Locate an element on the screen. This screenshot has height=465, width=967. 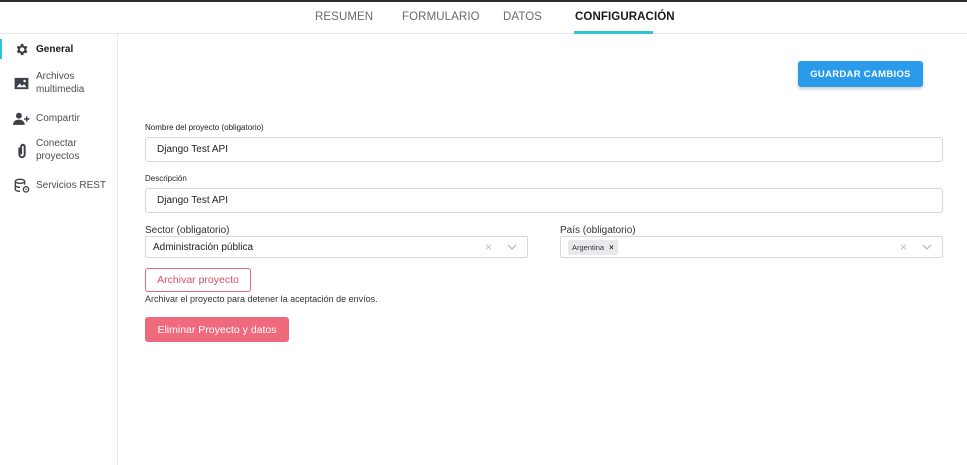
sidebar-item-servicios-rest: Servicios REST is located at coordinates (58, 185).